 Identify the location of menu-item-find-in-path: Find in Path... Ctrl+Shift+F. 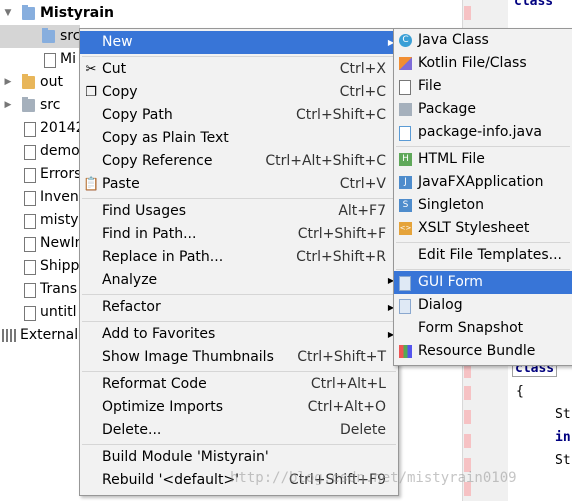
(239, 234).